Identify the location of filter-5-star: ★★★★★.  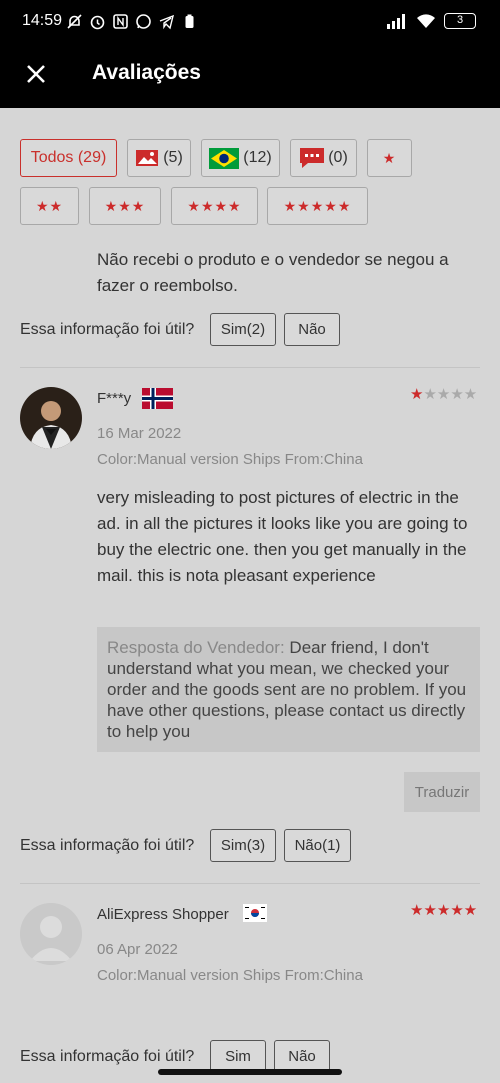
(317, 206).